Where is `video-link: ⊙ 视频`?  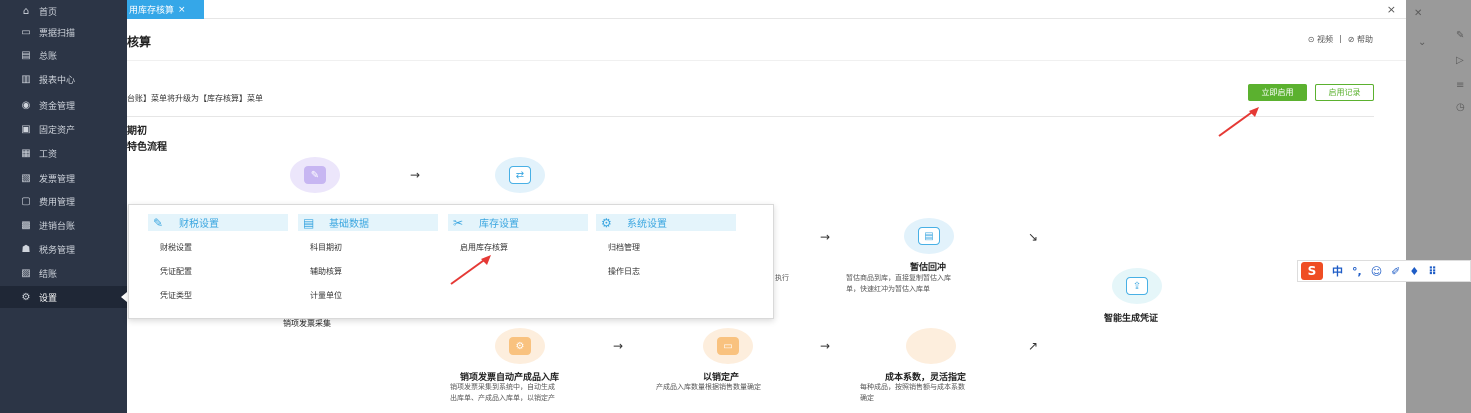 video-link: ⊙ 视频 is located at coordinates (1320, 39).